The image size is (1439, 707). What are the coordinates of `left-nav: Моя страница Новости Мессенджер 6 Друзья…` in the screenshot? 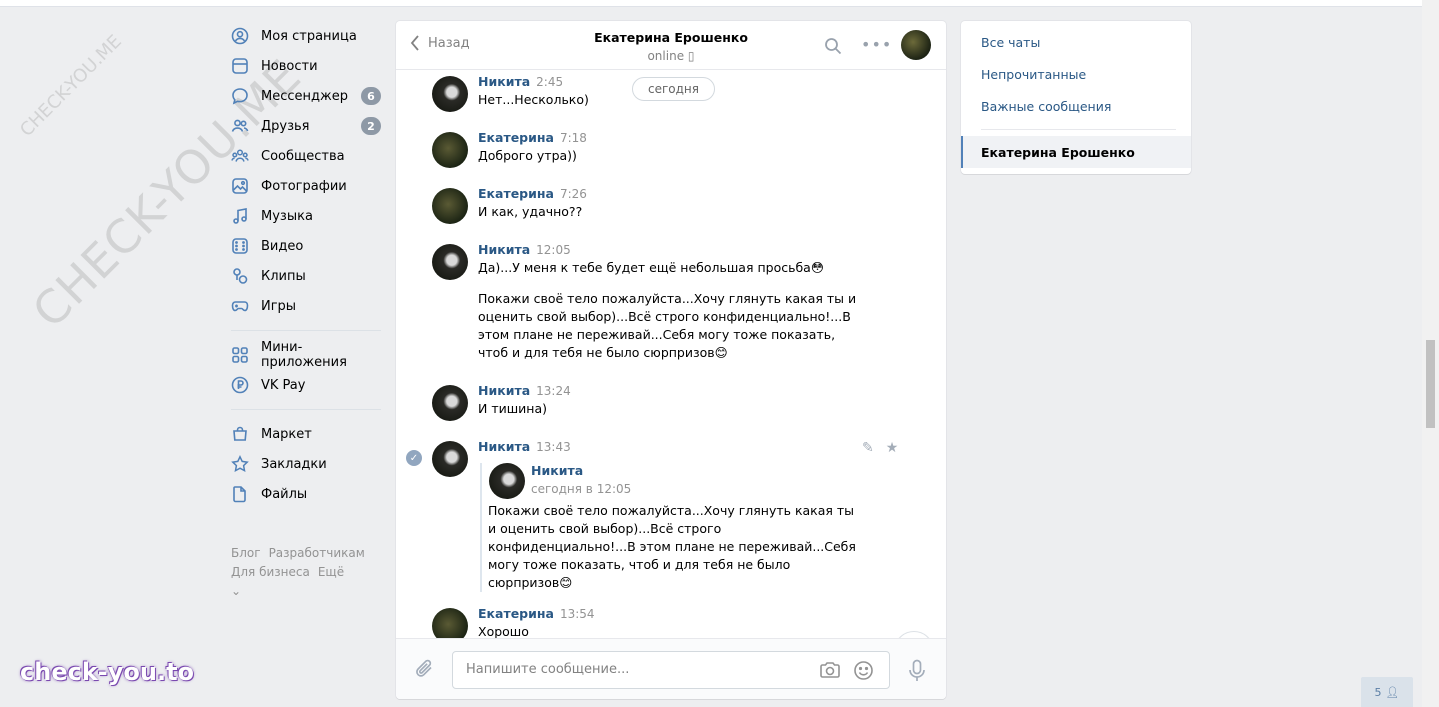 It's located at (306, 265).